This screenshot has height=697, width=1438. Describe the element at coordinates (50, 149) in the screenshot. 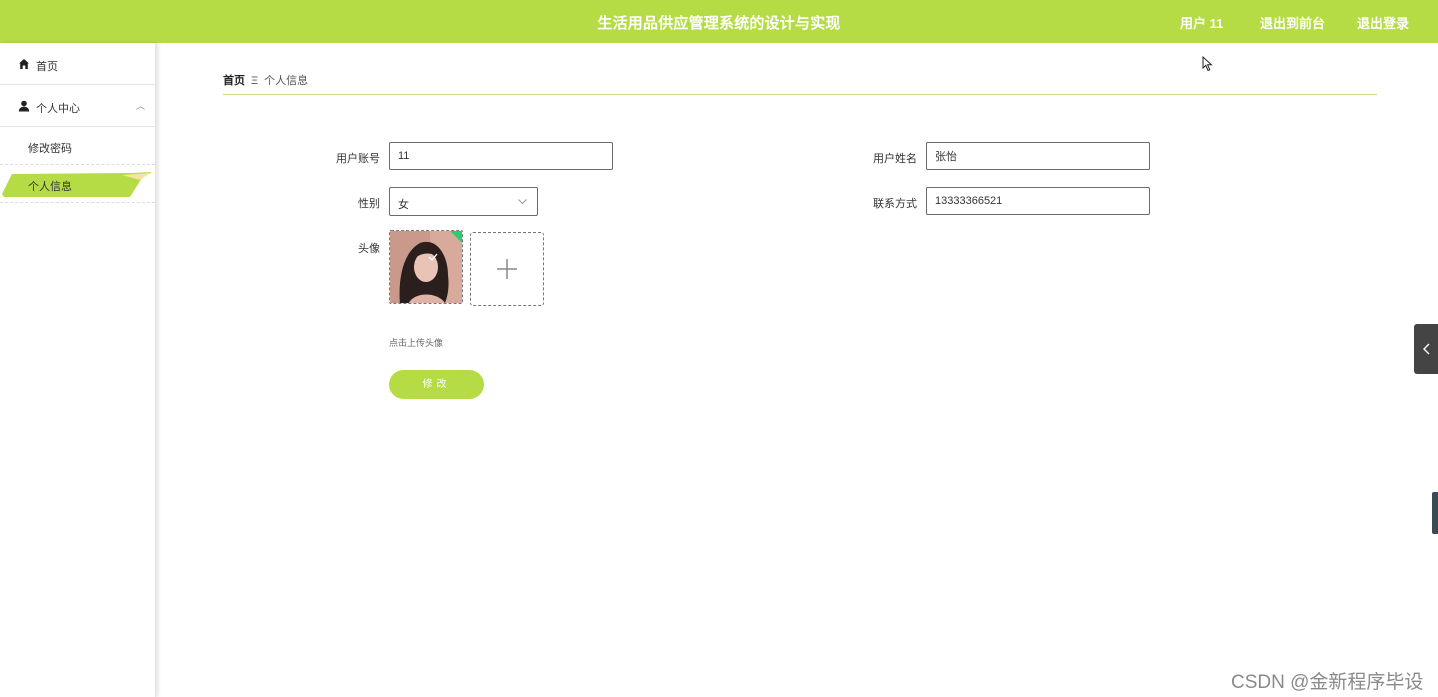

I see `sidebar-subitem-label: 修改密码` at that location.